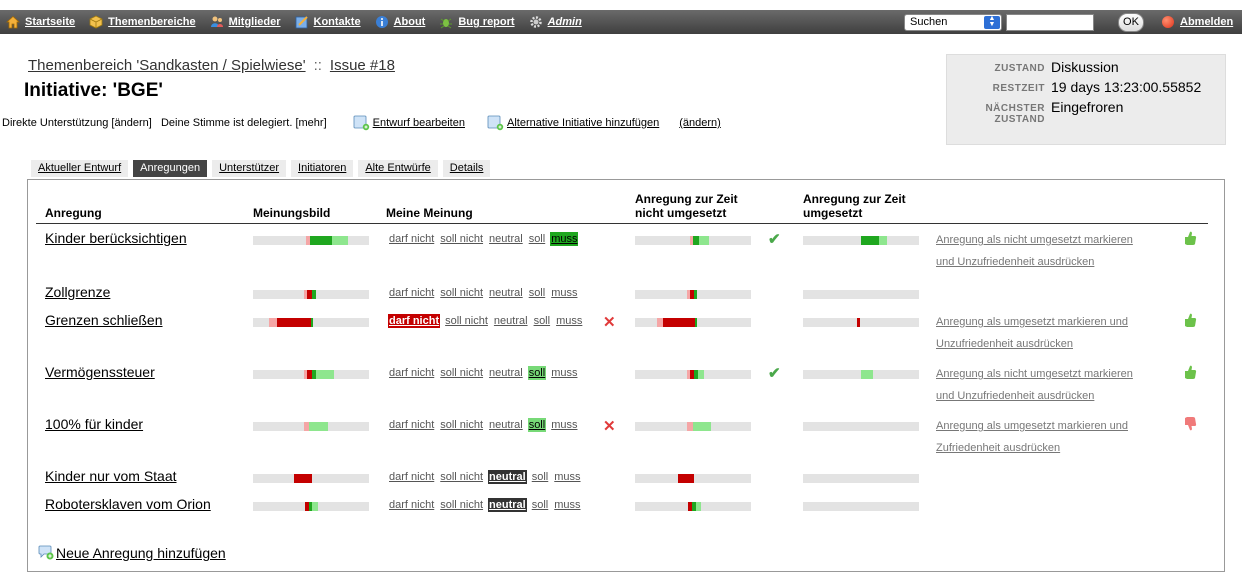 Image resolution: width=1242 pixels, height=580 pixels. I want to click on tab-initiatoren: Initiatoren, so click(322, 168).